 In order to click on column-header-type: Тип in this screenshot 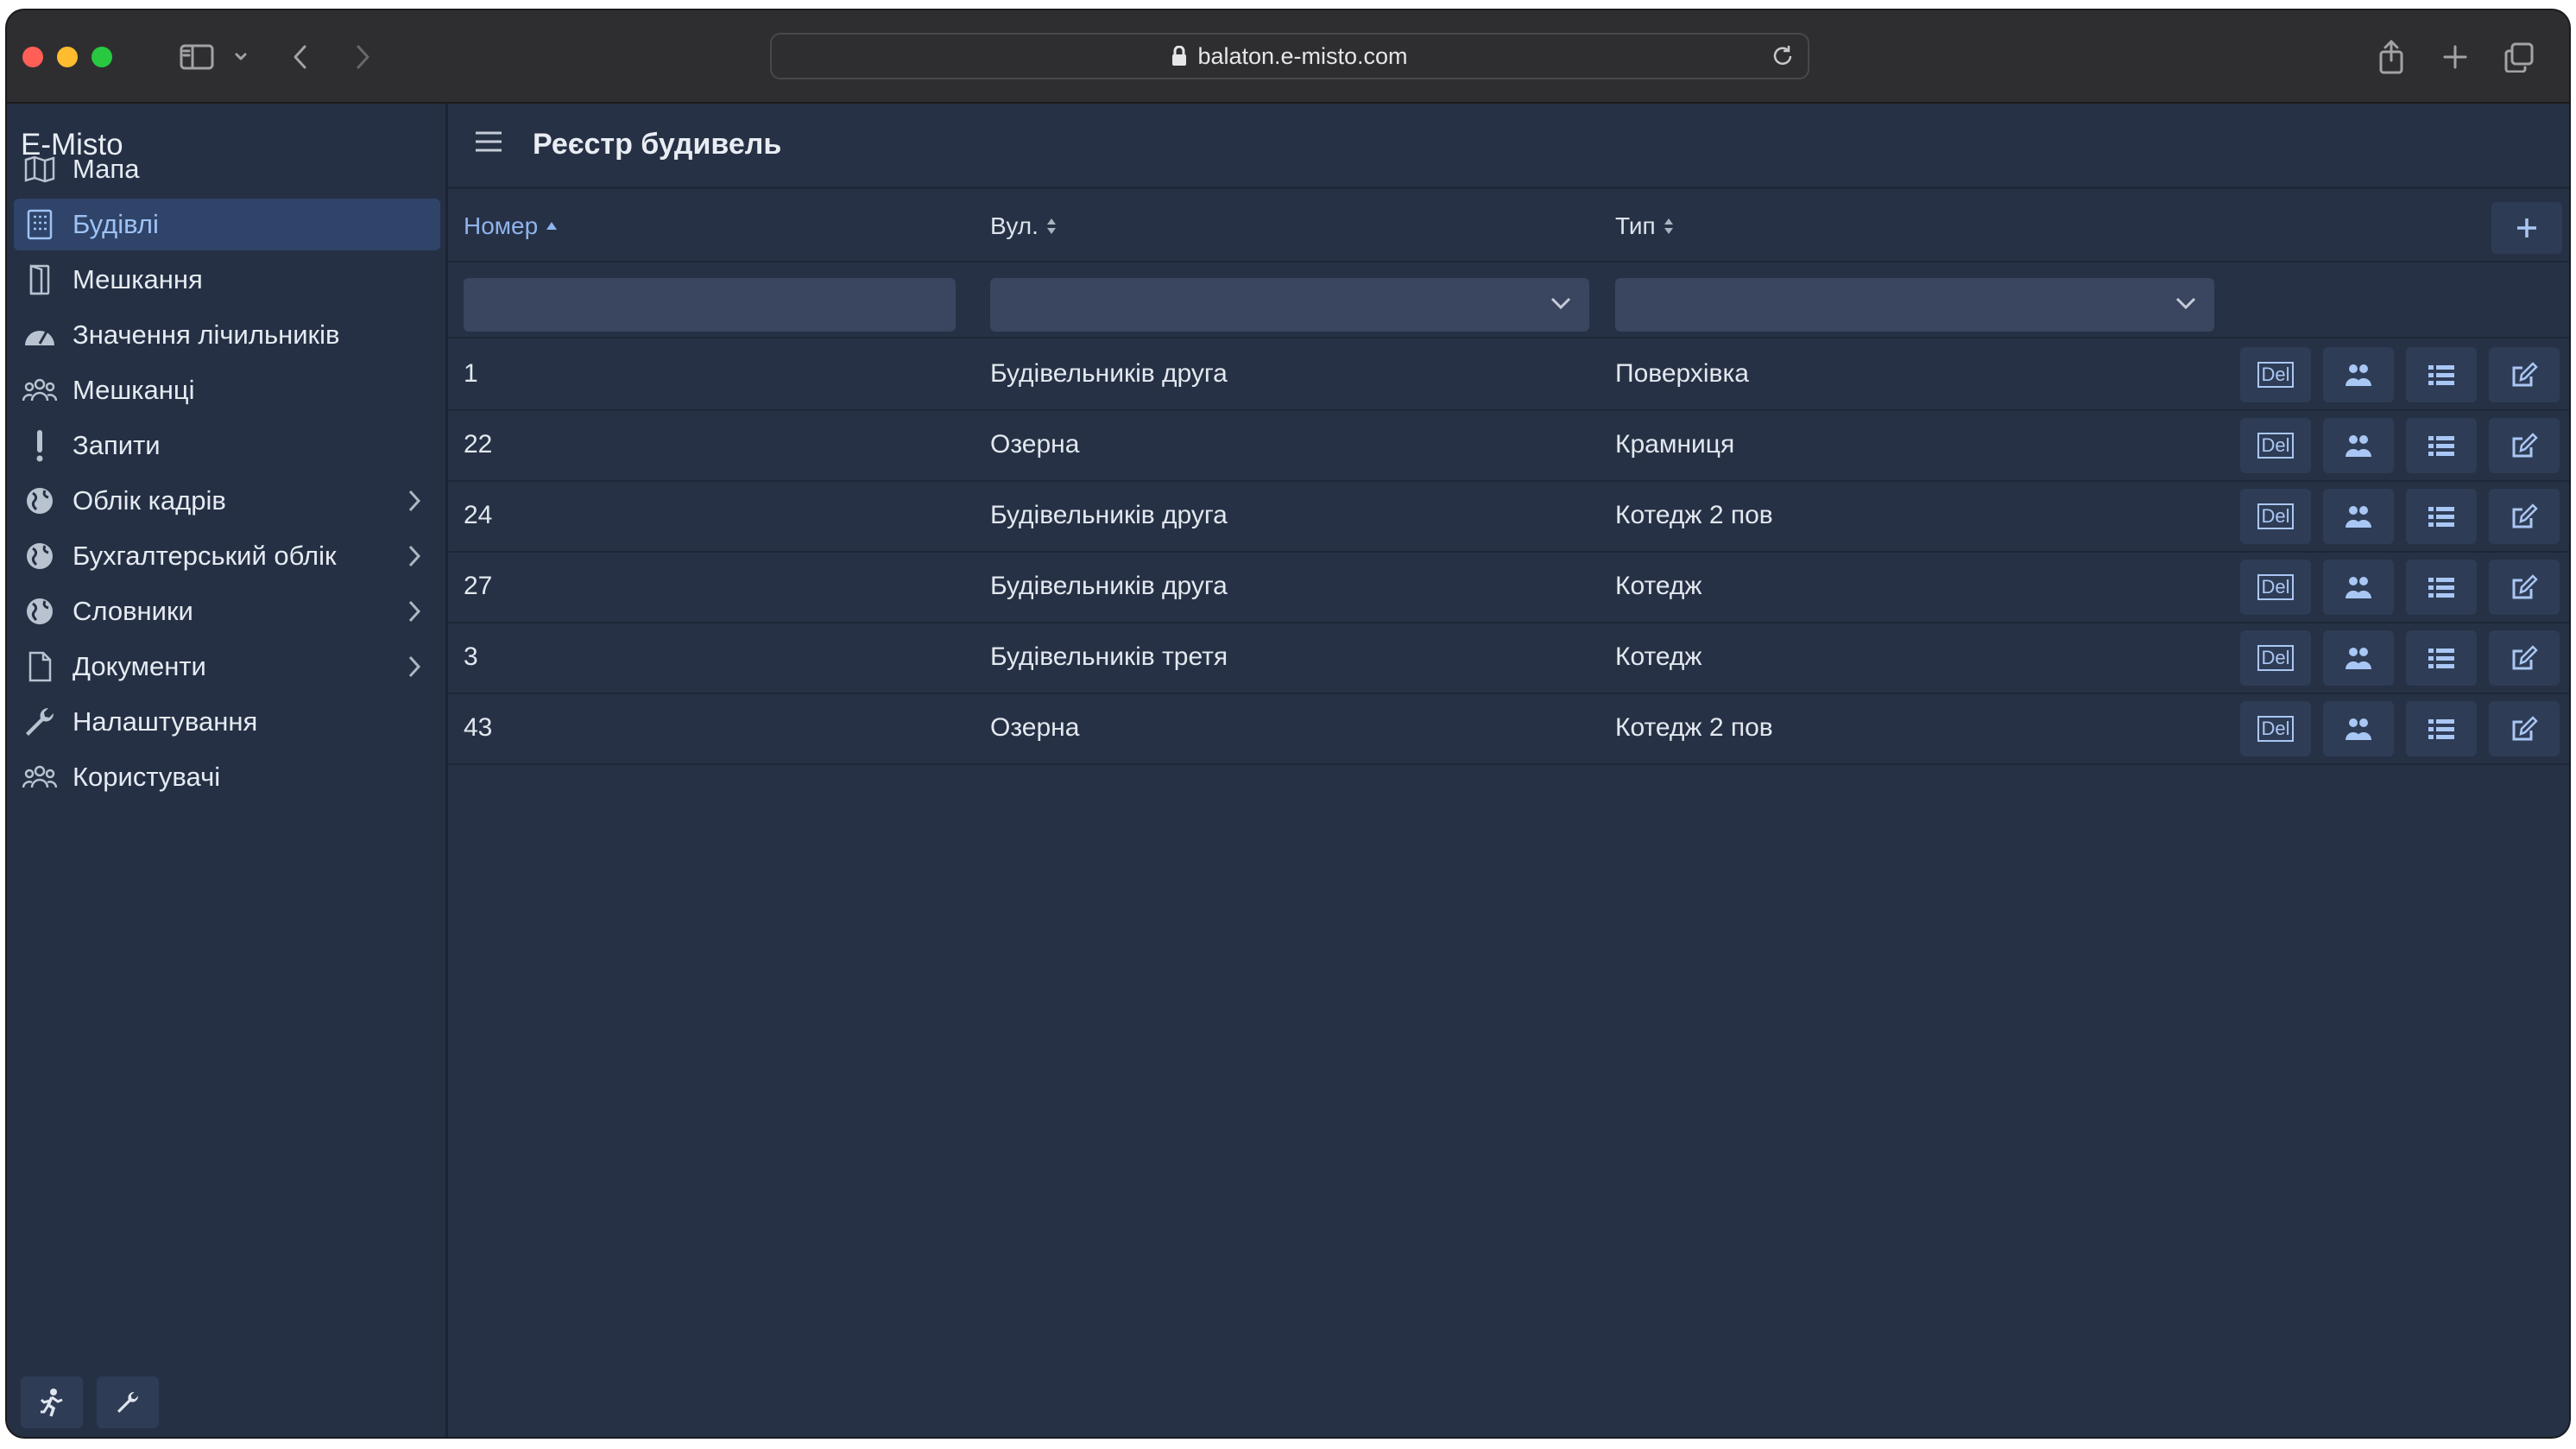, I will do `click(1645, 226)`.